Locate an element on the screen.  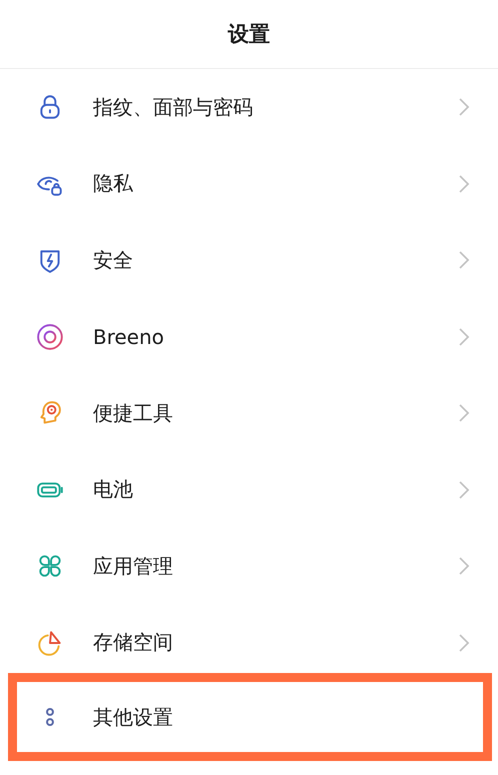
dots-icon is located at coordinates (50, 717).